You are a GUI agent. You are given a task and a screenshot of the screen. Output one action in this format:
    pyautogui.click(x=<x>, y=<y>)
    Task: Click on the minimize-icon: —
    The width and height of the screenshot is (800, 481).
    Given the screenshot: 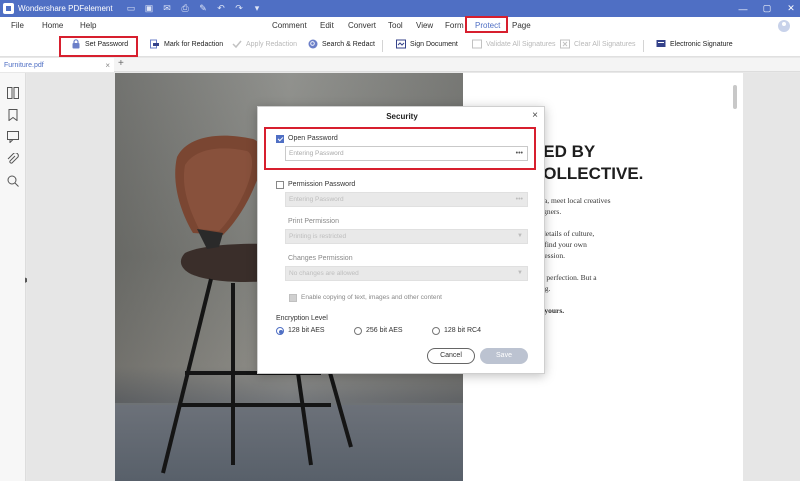 What is the action you would take?
    pyautogui.click(x=743, y=9)
    